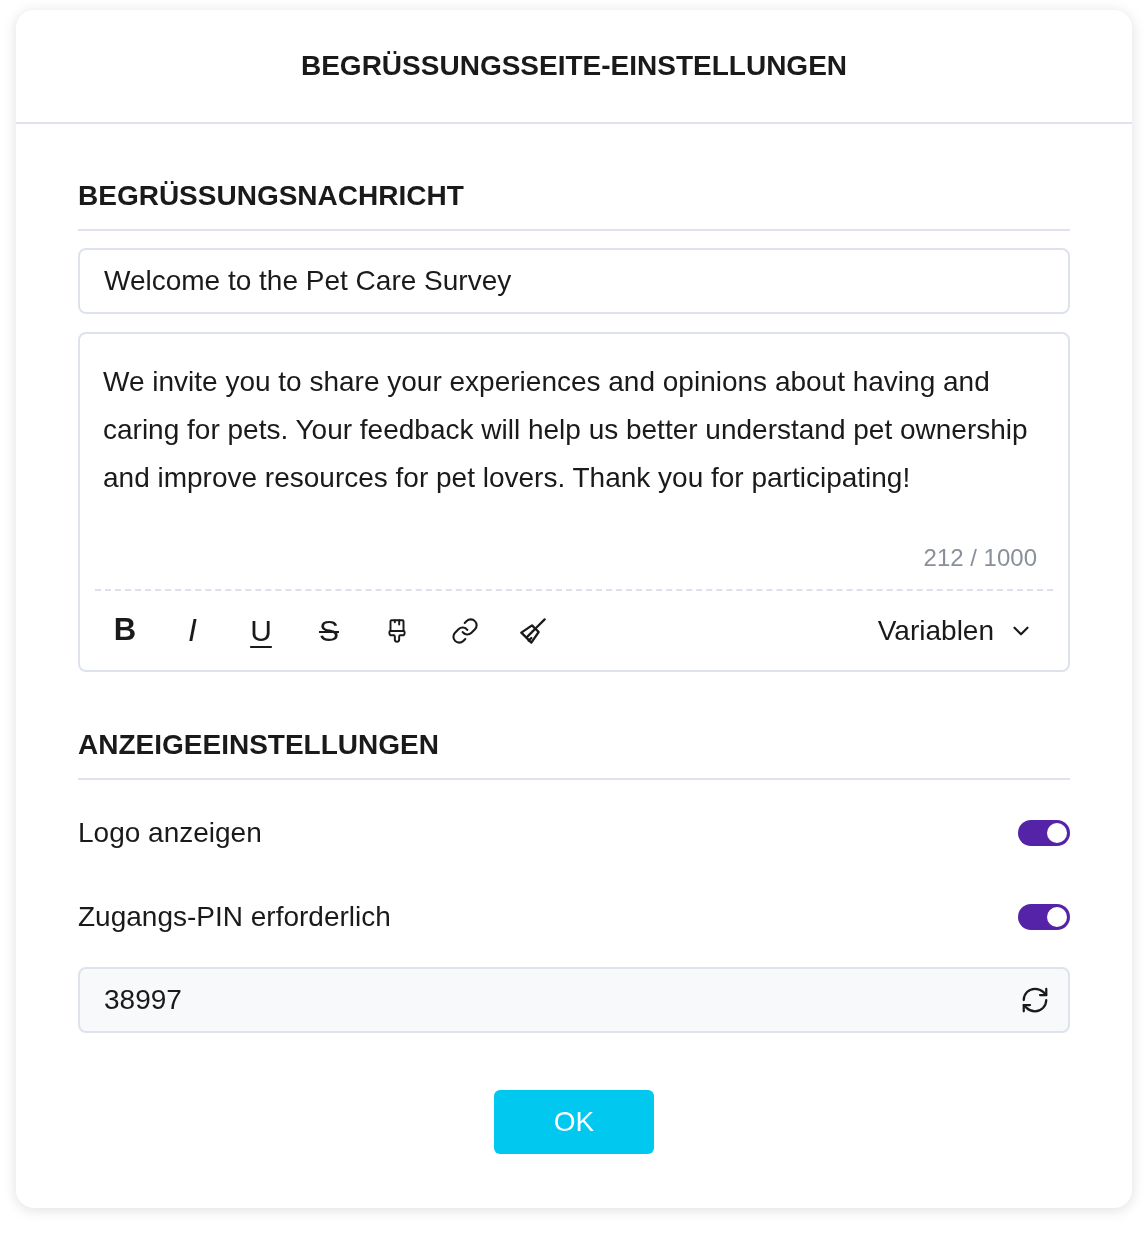 This screenshot has width=1148, height=1238. I want to click on setting-label: Zugangs-PIN erforderlich, so click(234, 917).